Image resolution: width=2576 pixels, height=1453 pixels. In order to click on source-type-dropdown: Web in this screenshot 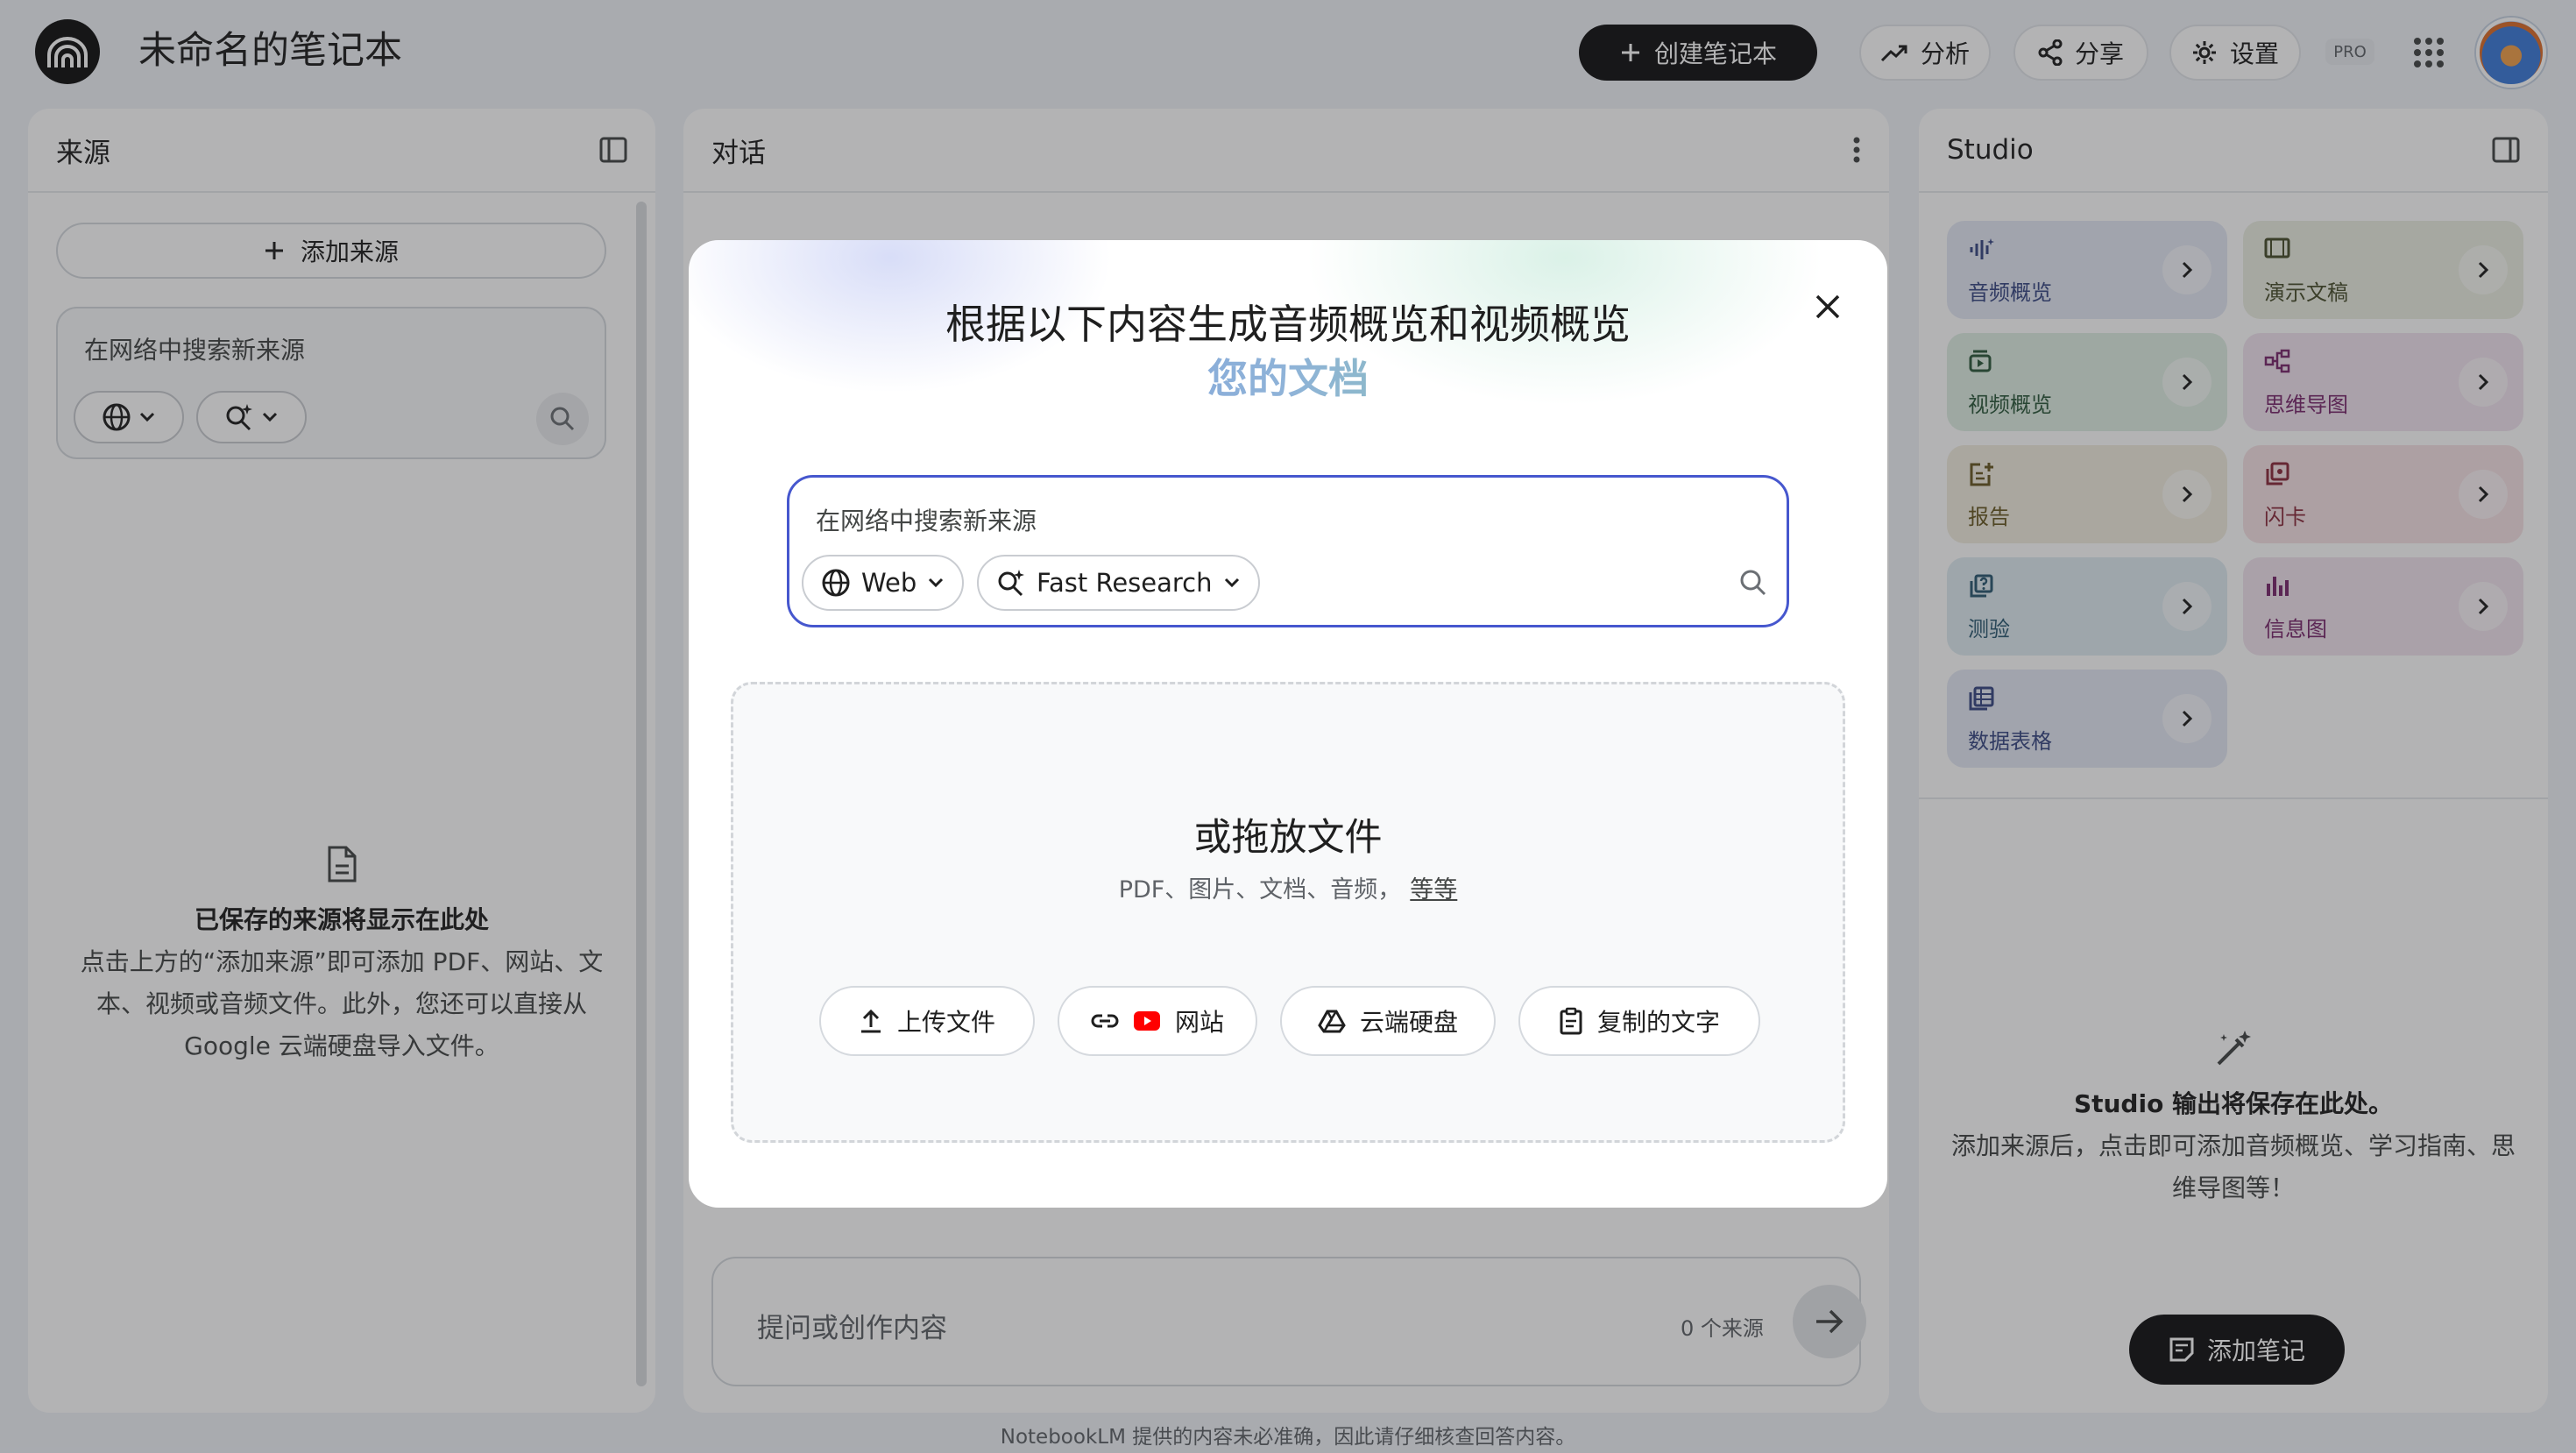, I will do `click(883, 583)`.